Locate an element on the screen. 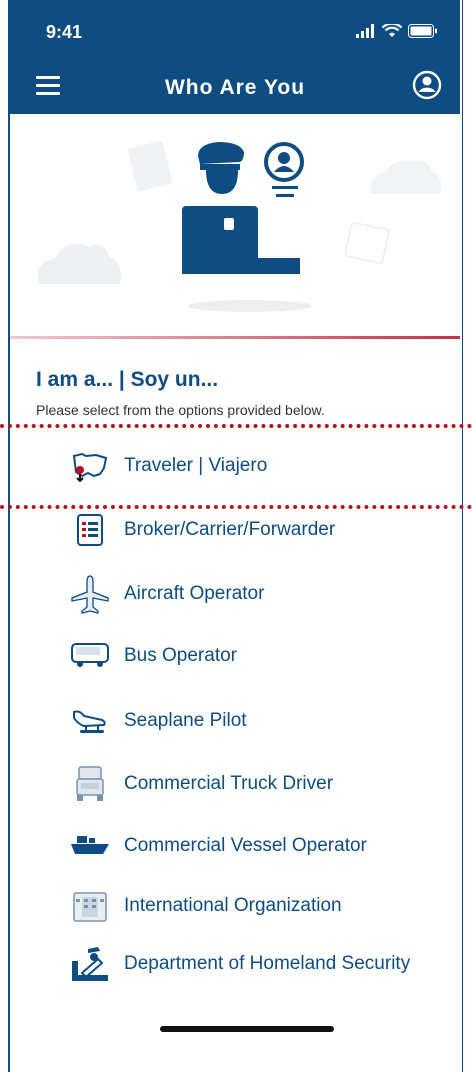  officer-desk-icon is located at coordinates (90, 964).